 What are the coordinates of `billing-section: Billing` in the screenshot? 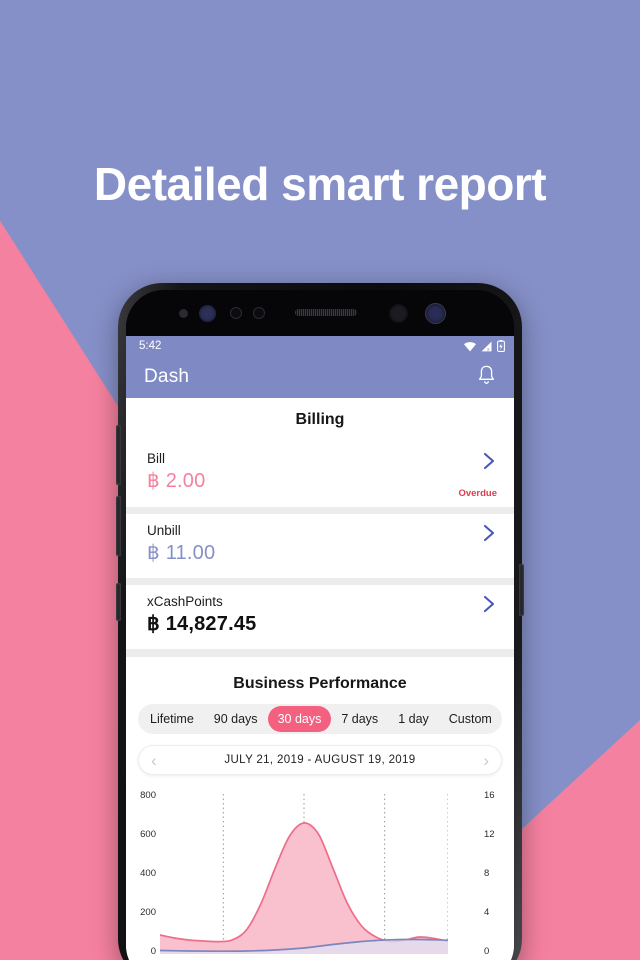 It's located at (320, 420).